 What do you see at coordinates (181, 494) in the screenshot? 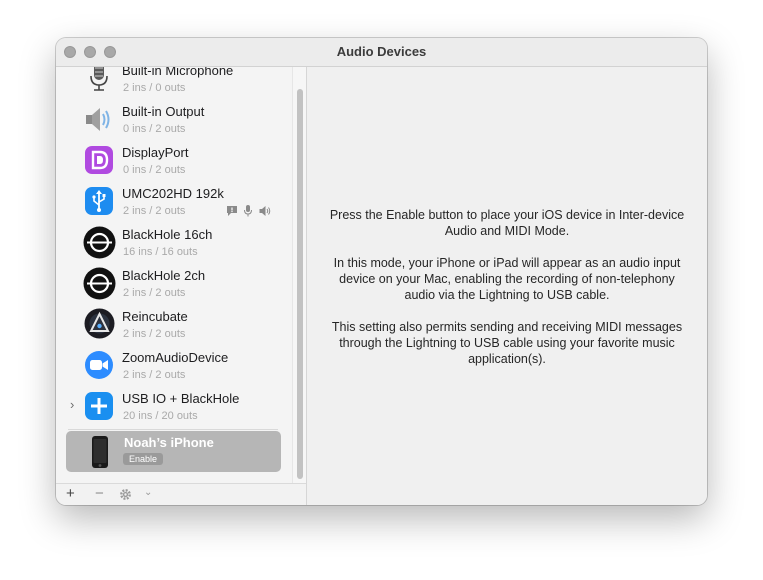
I see `device-list-toolbar: + − ⌄` at bounding box center [181, 494].